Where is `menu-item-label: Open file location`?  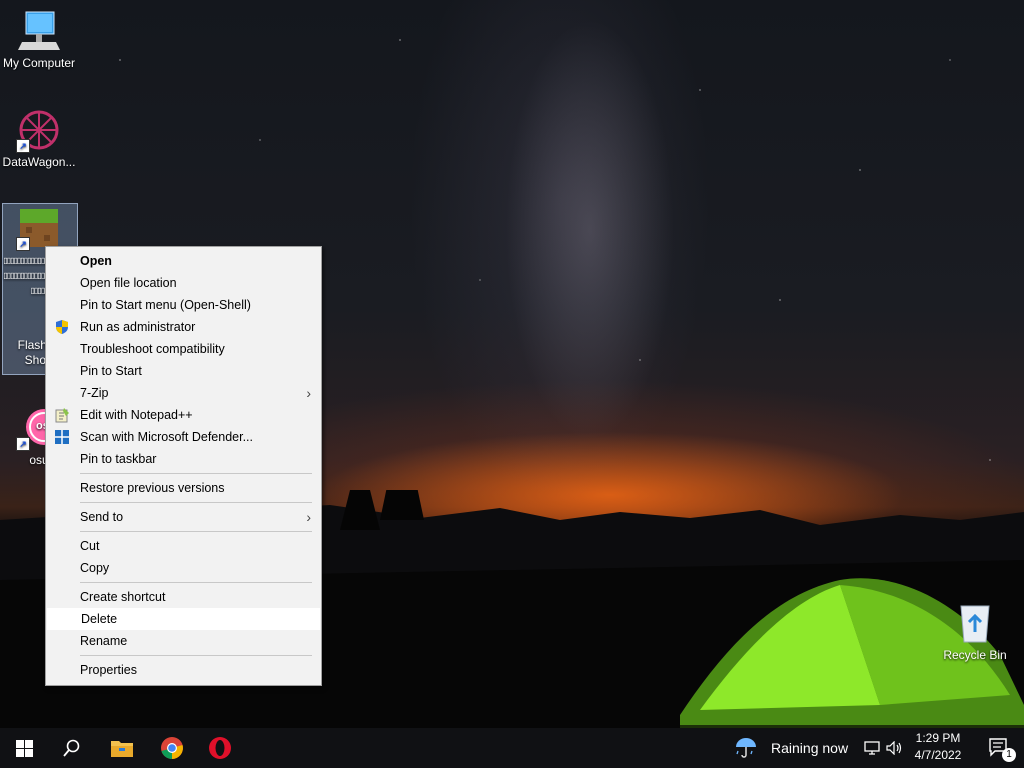 menu-item-label: Open file location is located at coordinates (128, 283).